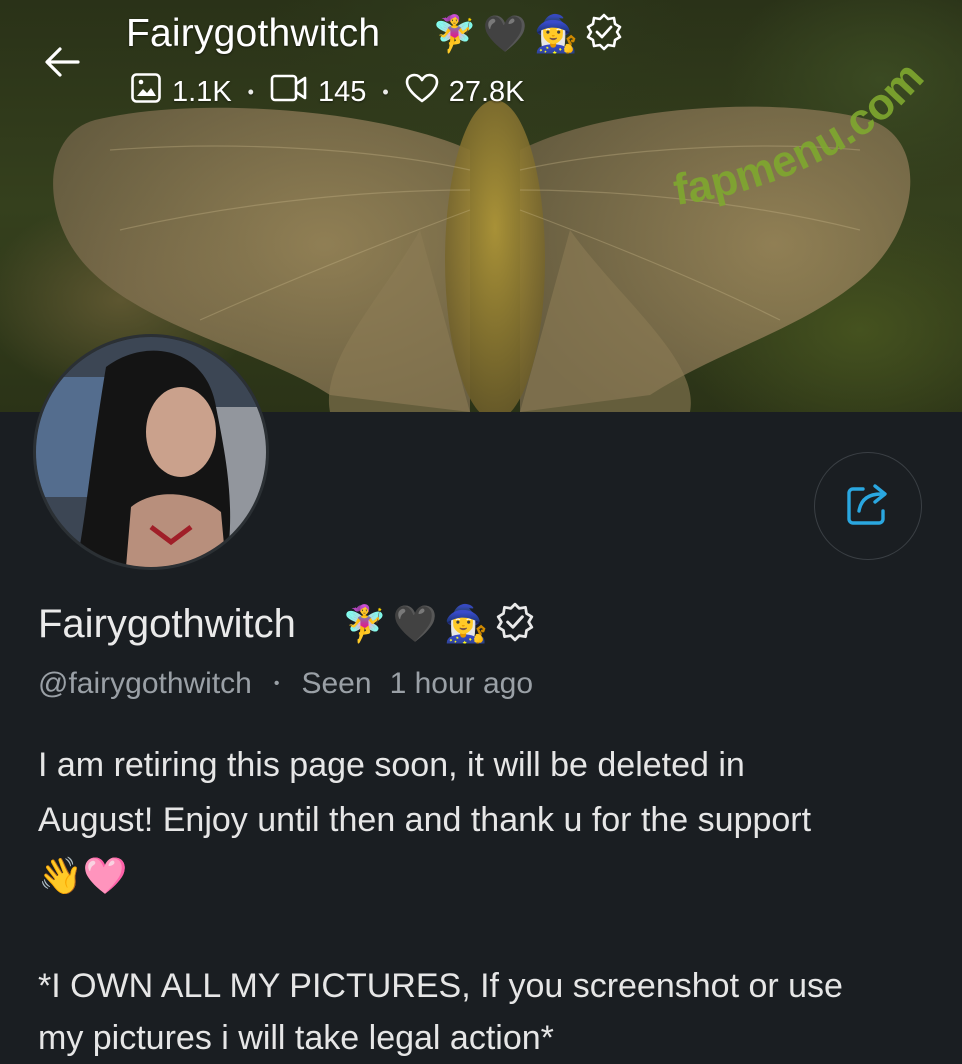 The height and width of the screenshot is (1064, 962). Describe the element at coordinates (202, 91) in the screenshot. I see `photos-count: 1.1K` at that location.